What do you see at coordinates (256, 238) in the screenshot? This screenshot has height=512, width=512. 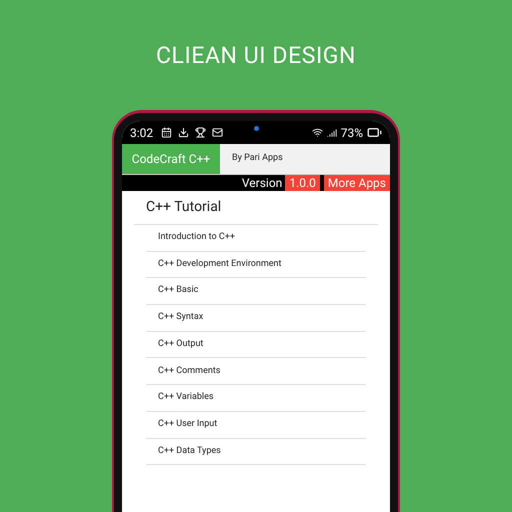 I see `tutorial-item: Introduction to C++` at bounding box center [256, 238].